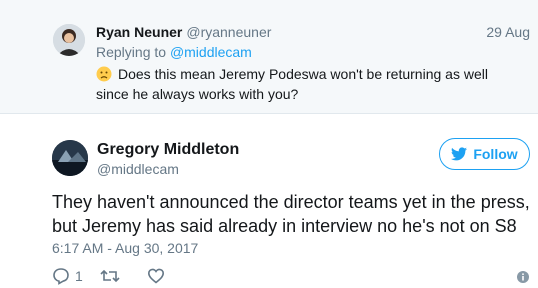  Describe the element at coordinates (104, 74) in the screenshot. I see `frowning-face-icon` at that location.